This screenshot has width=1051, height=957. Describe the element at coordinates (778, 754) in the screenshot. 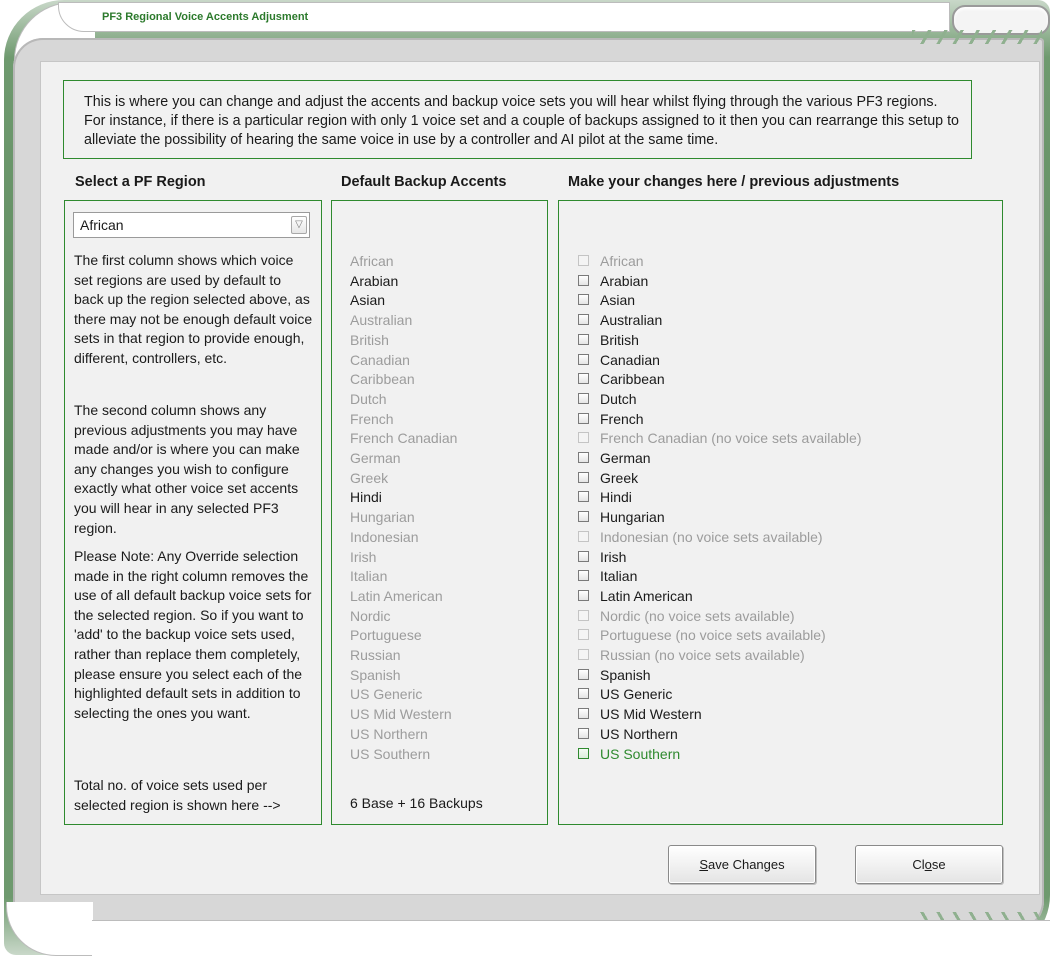

I see `override-checkbox-row: US Southern` at that location.